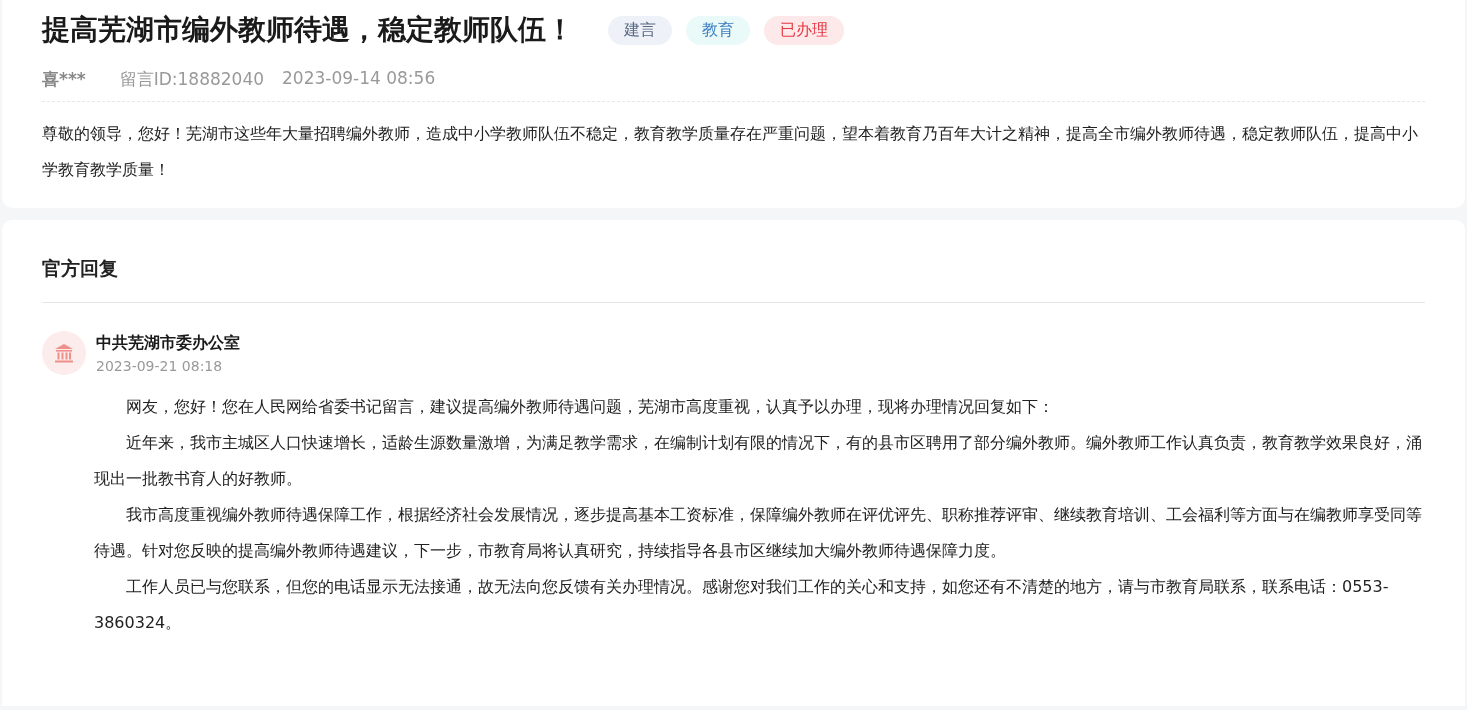  Describe the element at coordinates (640, 30) in the screenshot. I see `tag: 建言` at that location.